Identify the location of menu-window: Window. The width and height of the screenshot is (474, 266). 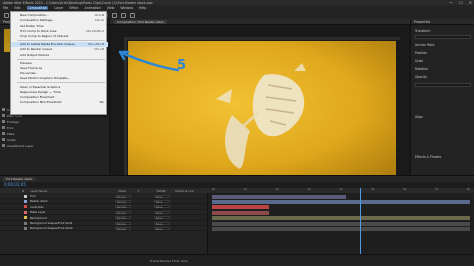
(126, 8).